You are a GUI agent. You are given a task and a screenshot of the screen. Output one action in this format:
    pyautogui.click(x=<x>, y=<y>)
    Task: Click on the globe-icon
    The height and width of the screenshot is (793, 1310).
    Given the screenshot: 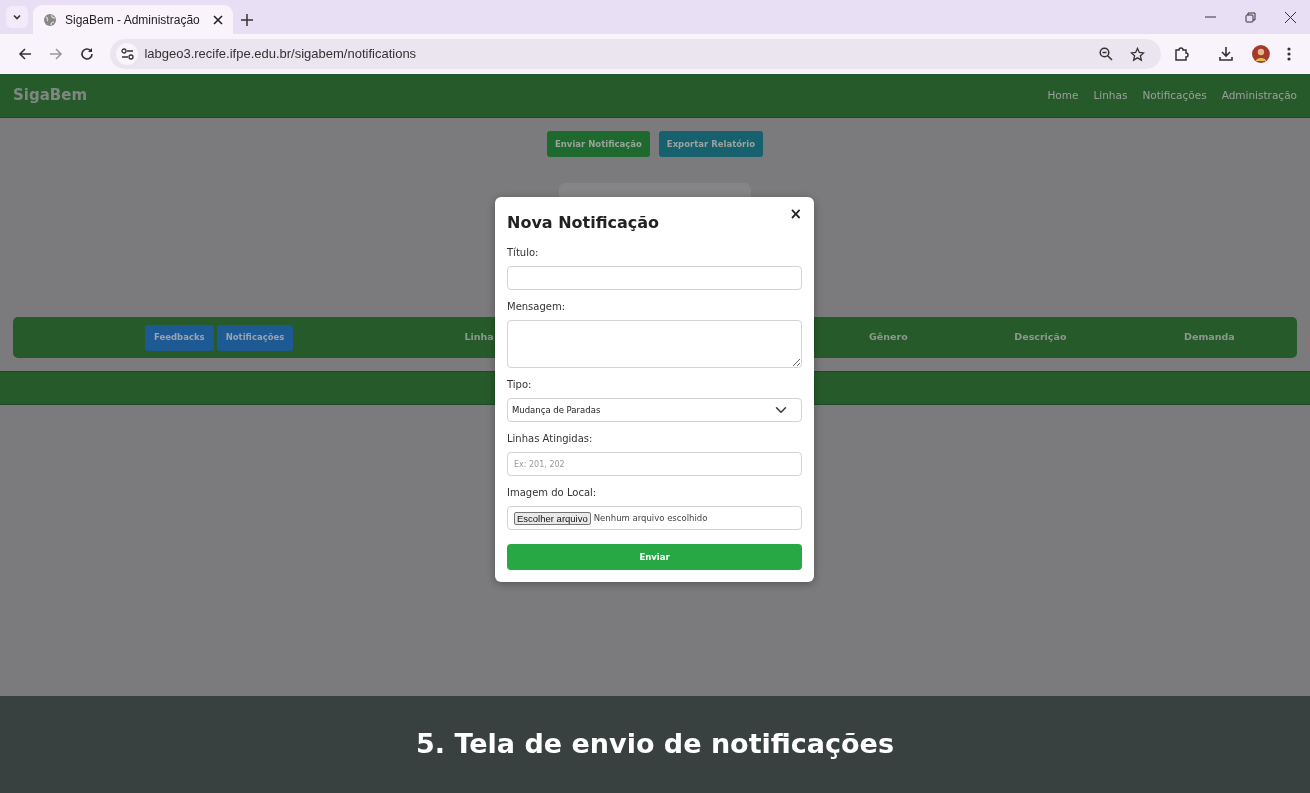 What is the action you would take?
    pyautogui.click(x=50, y=19)
    